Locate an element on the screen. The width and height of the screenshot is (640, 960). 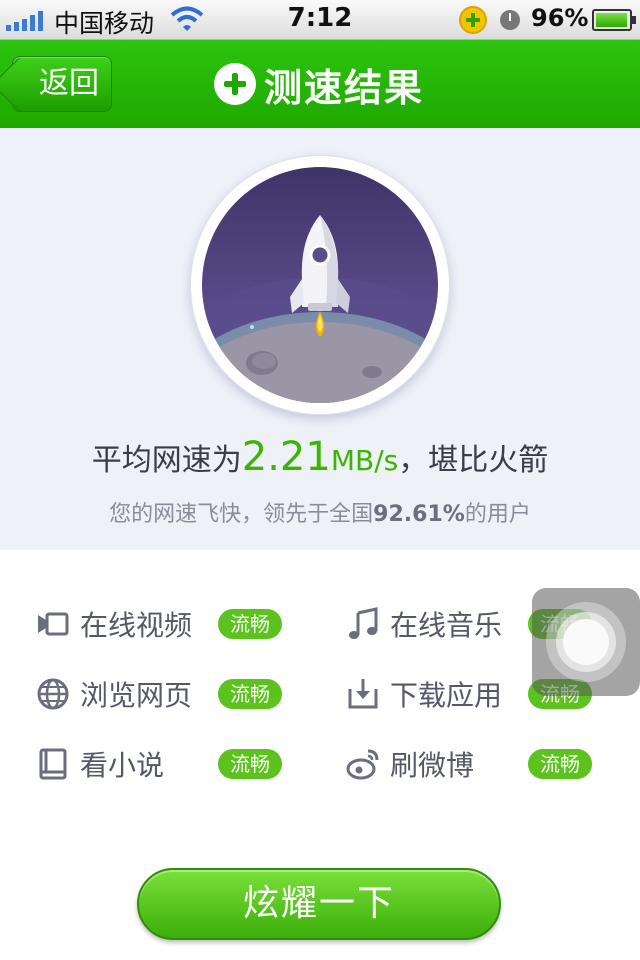
rank-text: 您的网速飞快，领先于全国92.61%的用户 is located at coordinates (320, 512).